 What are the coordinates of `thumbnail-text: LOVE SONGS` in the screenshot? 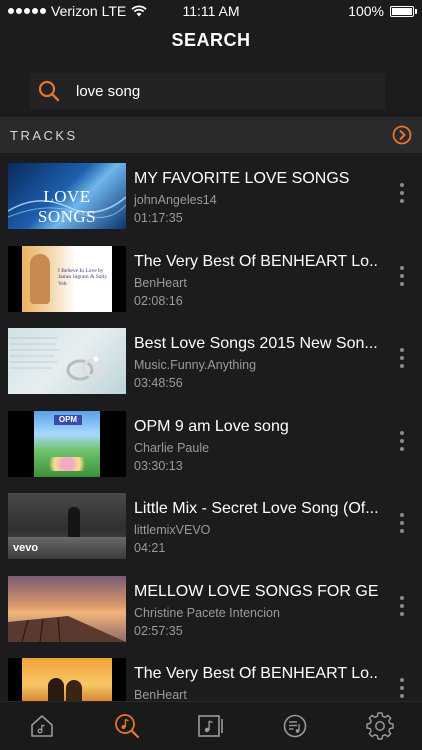 It's located at (67, 206).